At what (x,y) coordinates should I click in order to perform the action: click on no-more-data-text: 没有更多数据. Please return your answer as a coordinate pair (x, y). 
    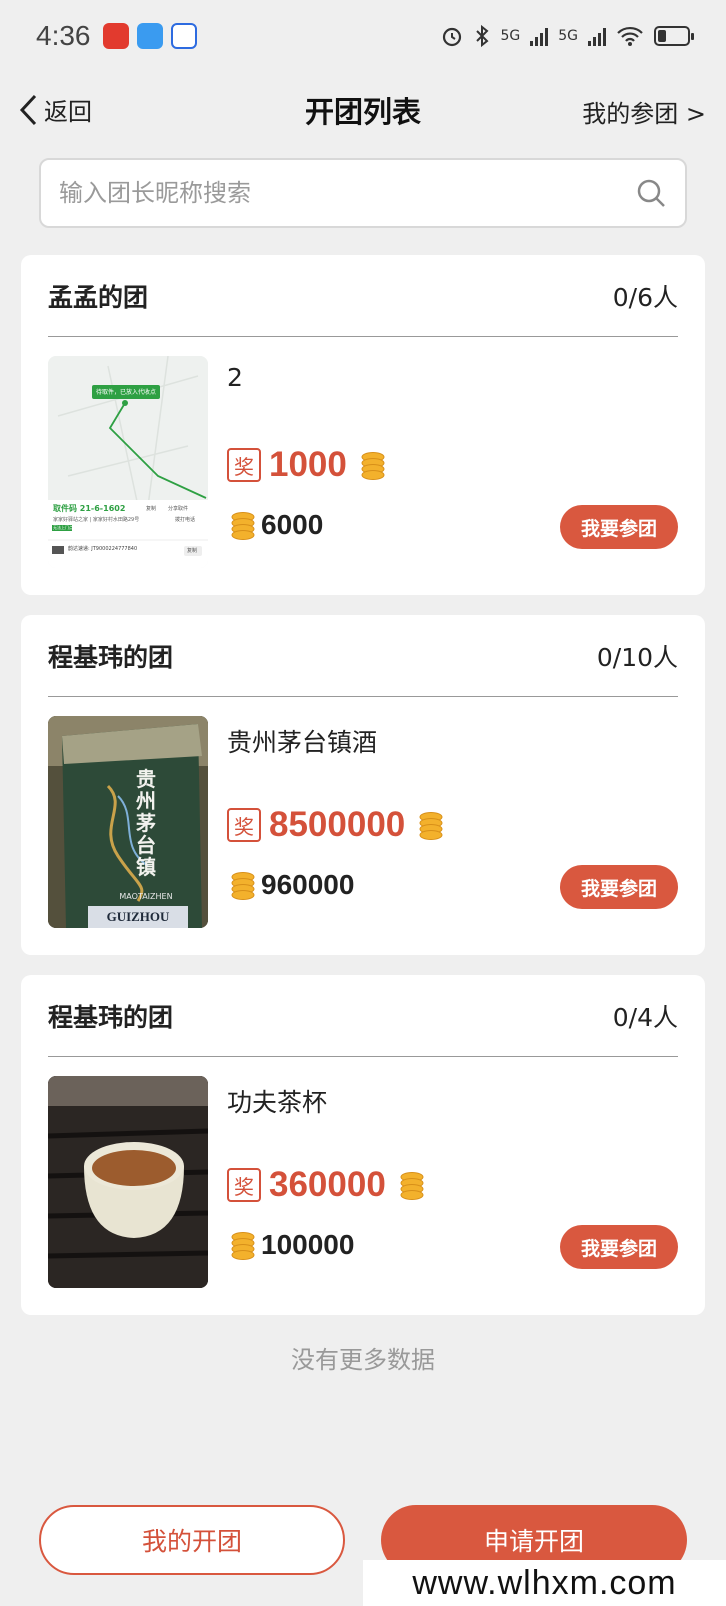
    Looking at the image, I should click on (363, 1360).